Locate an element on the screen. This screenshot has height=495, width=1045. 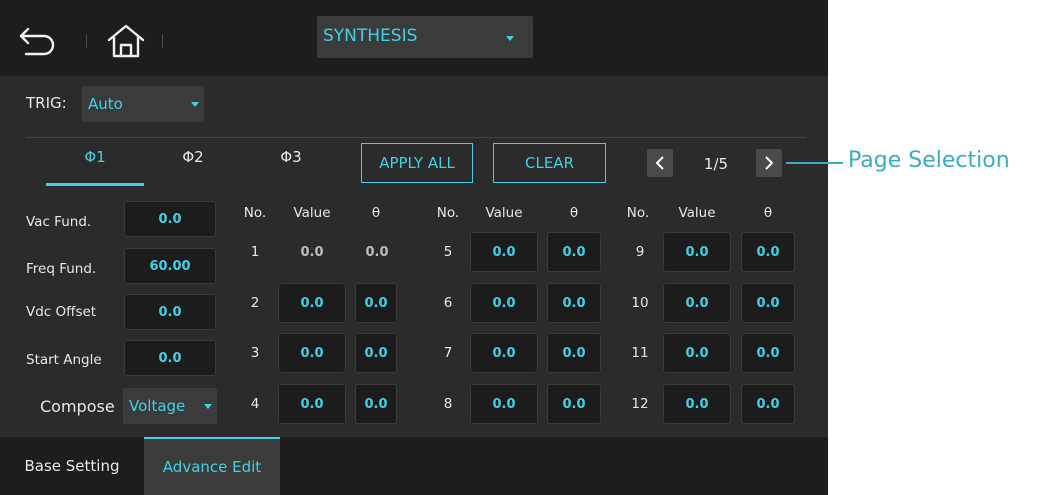
harmonic-angle: 0.0 is located at coordinates (377, 252).